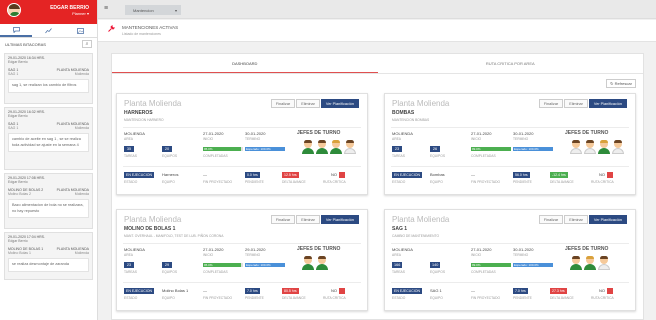  What do you see at coordinates (106, 8) in the screenshot?
I see `menu-icon: ≡` at bounding box center [106, 8].